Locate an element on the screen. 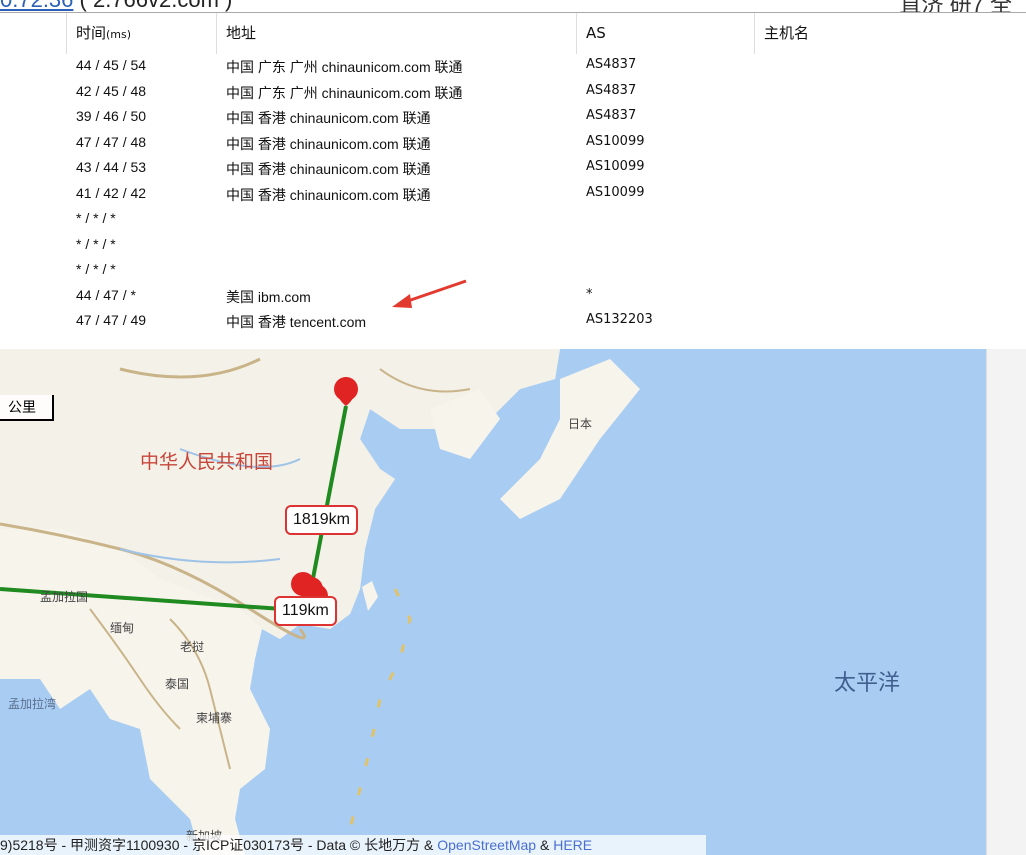 The image size is (1026, 855). osm-link: OpenStreetMap is located at coordinates (486, 845).